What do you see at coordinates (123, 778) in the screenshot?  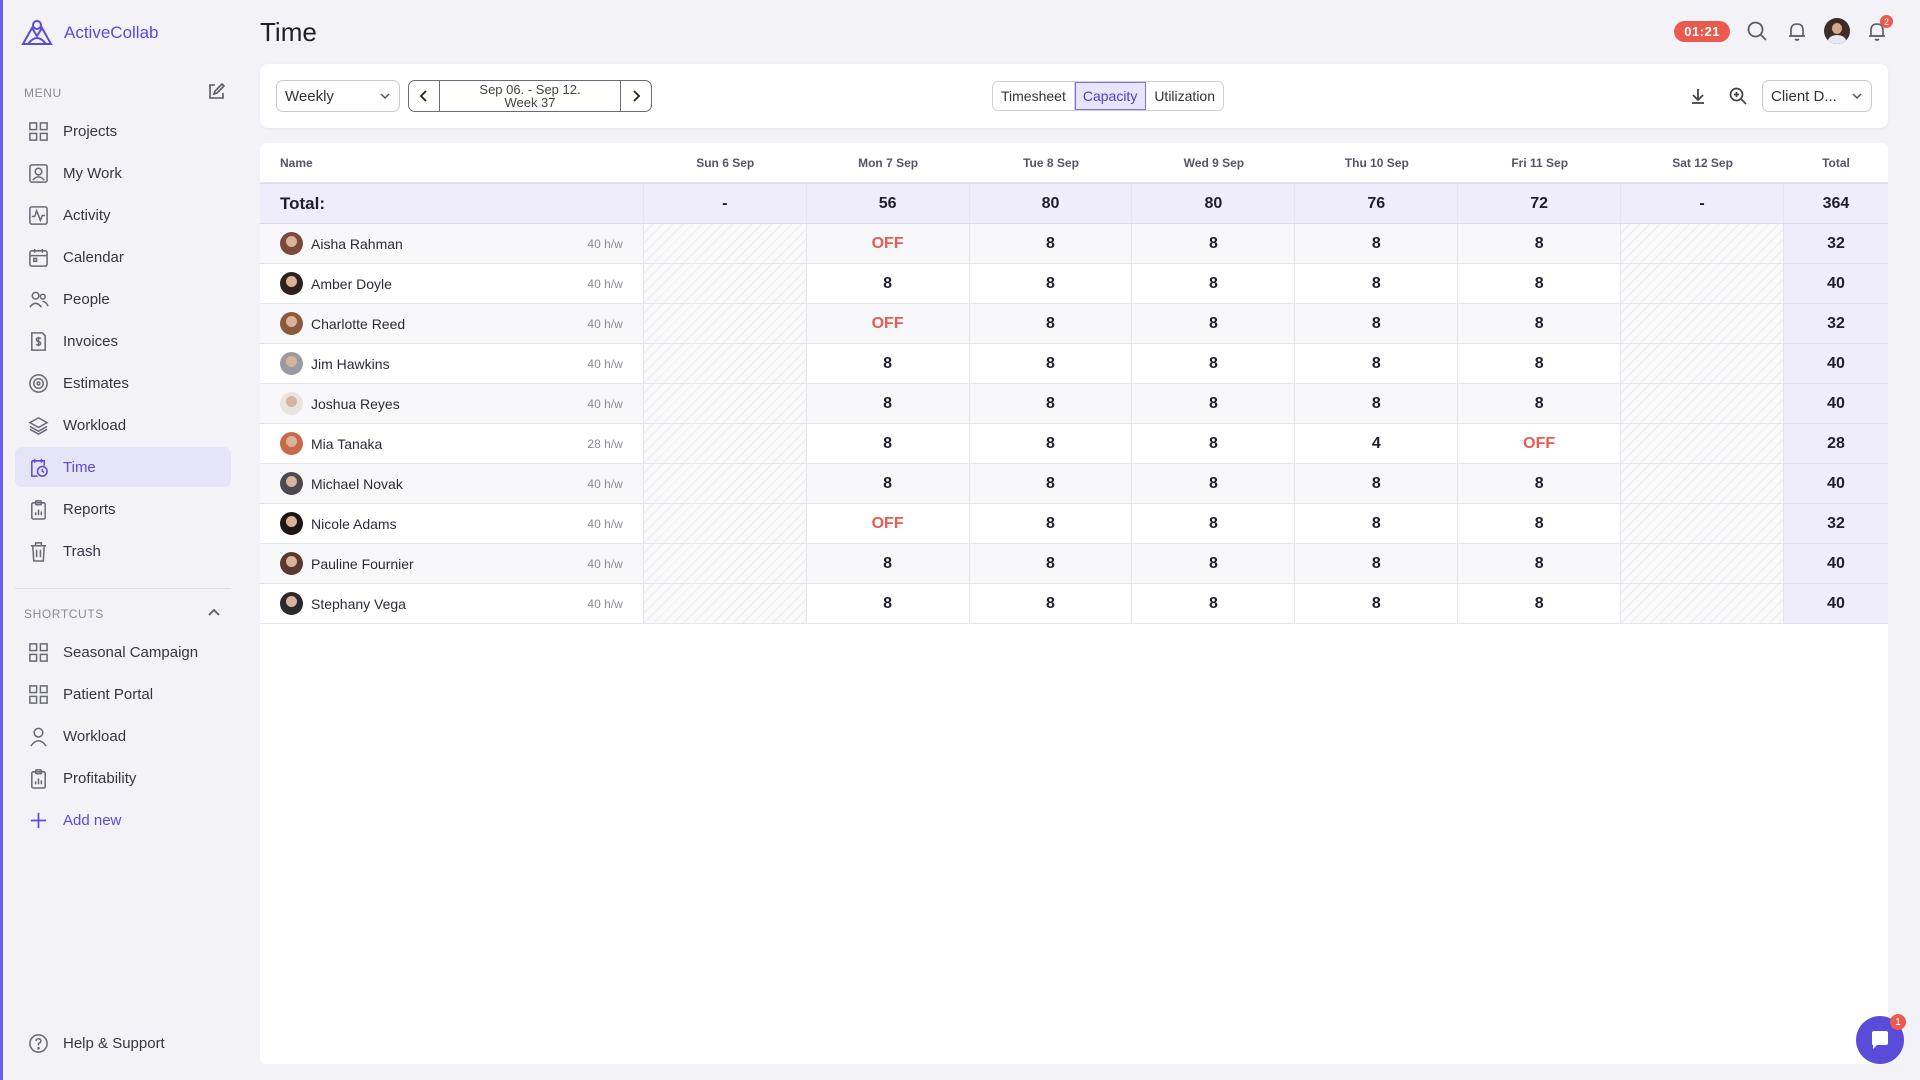 I see `shortcut-item-profitability: Profitability` at bounding box center [123, 778].